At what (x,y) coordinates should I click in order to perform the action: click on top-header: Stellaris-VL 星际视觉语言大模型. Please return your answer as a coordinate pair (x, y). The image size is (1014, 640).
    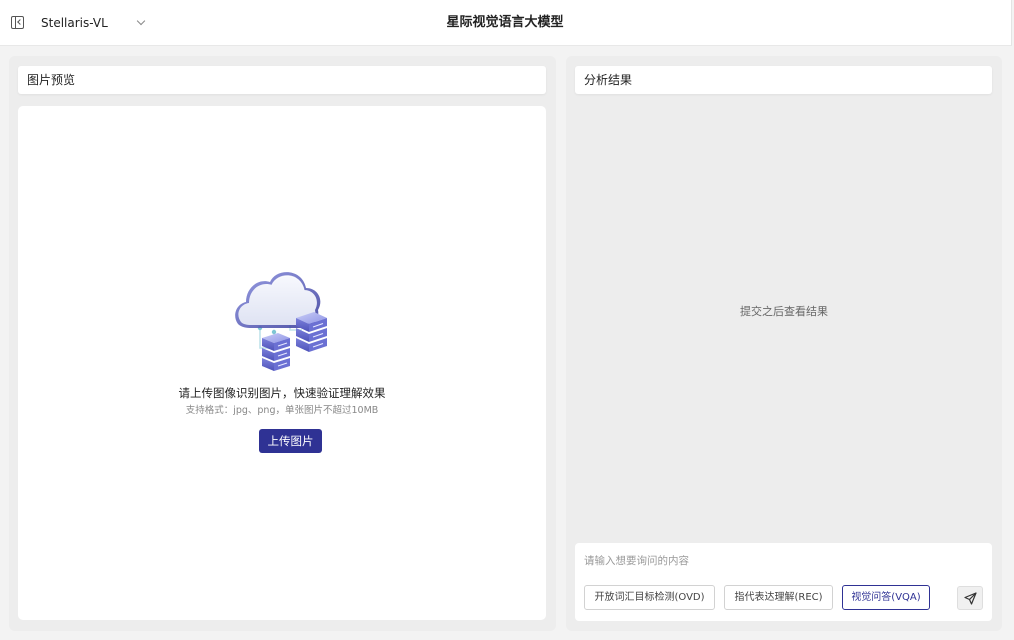
    Looking at the image, I should click on (506, 23).